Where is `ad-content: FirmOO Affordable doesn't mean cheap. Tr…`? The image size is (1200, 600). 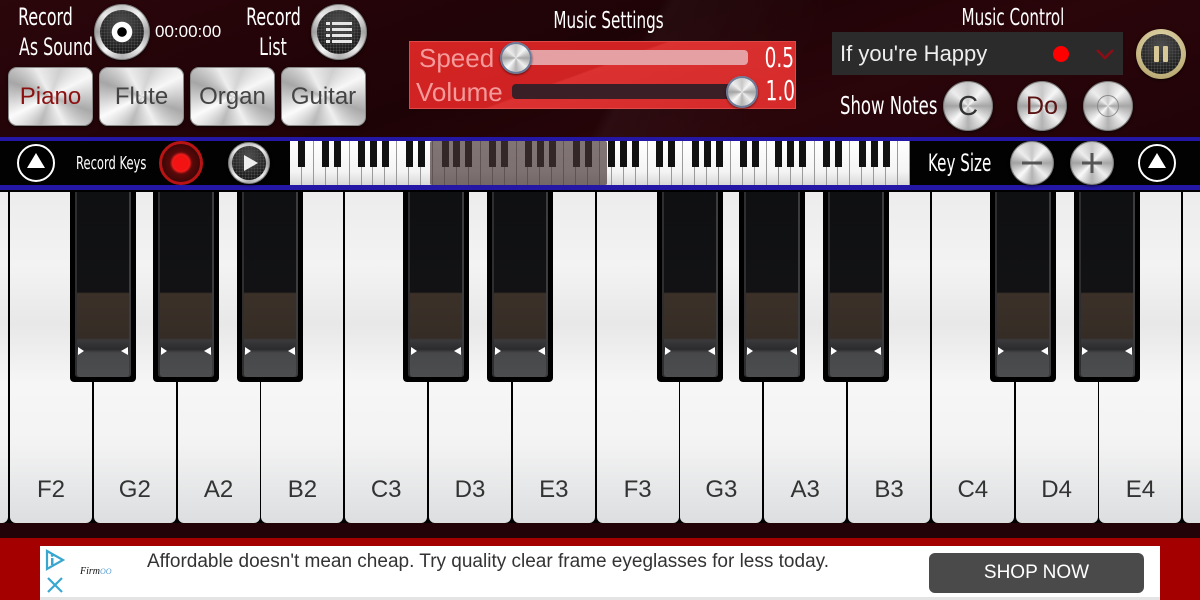
ad-content: FirmOO Affordable doesn't mean cheap. Tr… is located at coordinates (600, 573).